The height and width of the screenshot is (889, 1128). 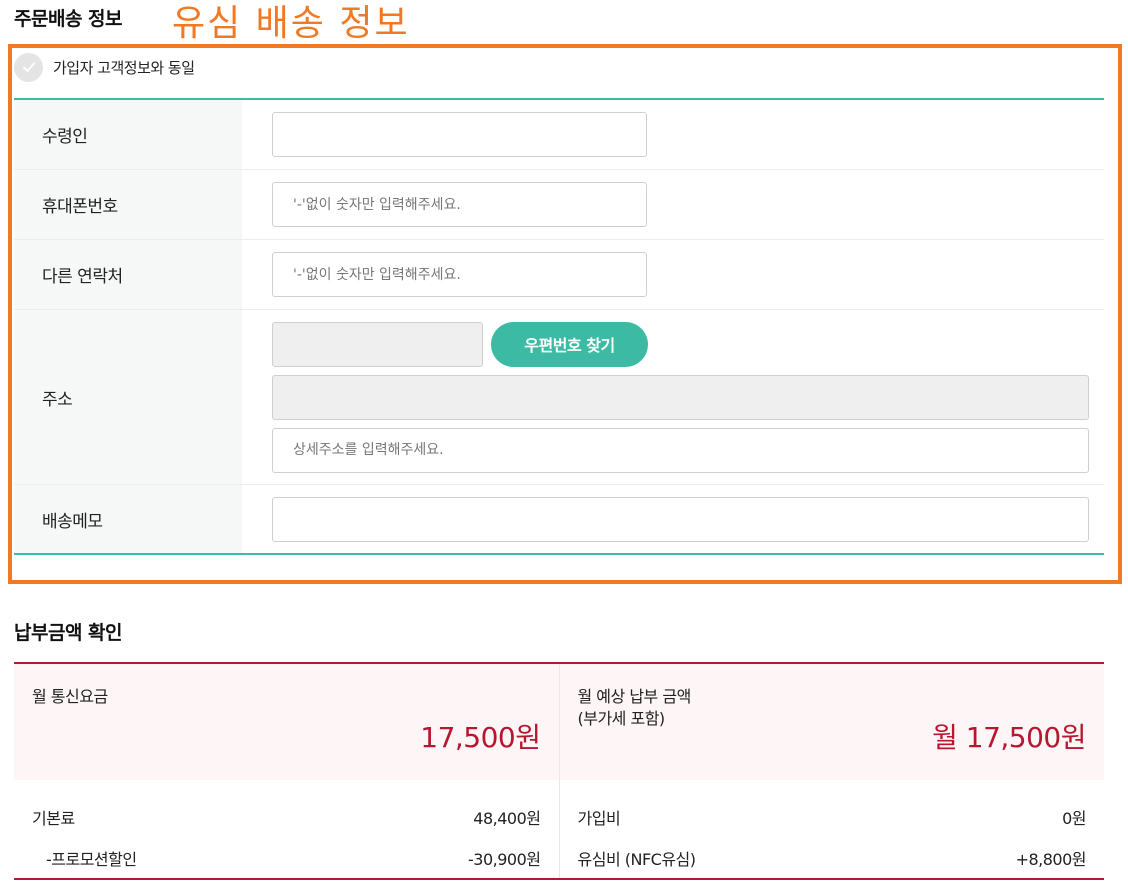 I want to click on address-detail-input, so click(x=680, y=450).